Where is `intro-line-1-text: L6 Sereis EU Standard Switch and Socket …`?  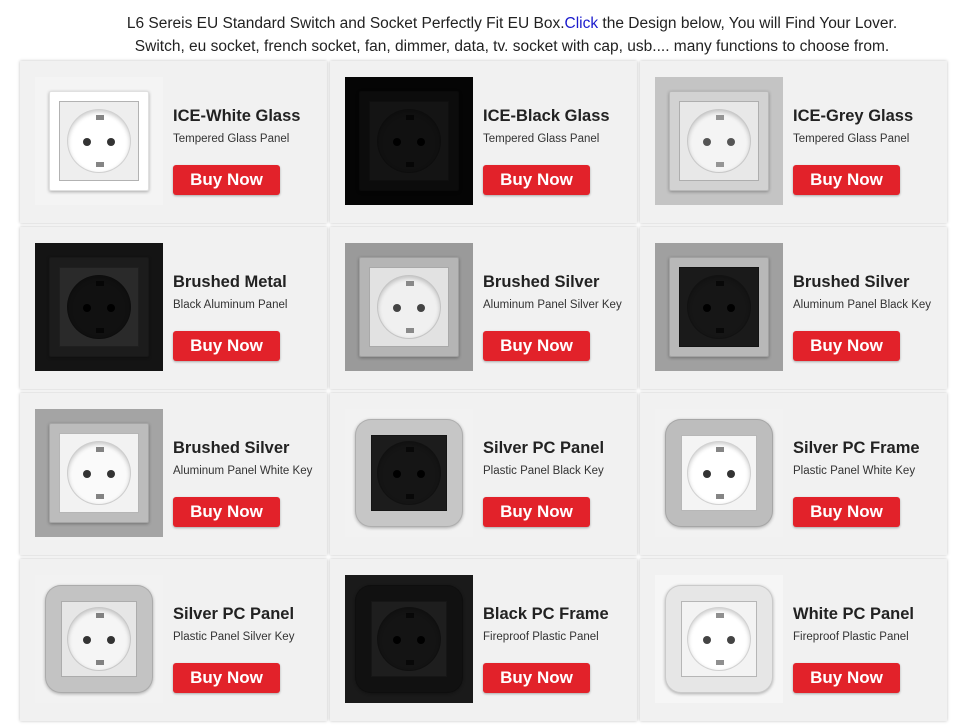
intro-line-1-text: L6 Sereis EU Standard Switch and Socket … is located at coordinates (345, 23).